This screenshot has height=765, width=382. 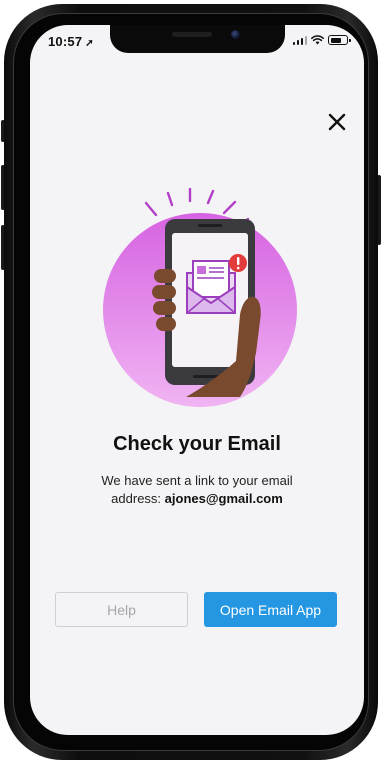 I want to click on help-button: Help, so click(x=121, y=609).